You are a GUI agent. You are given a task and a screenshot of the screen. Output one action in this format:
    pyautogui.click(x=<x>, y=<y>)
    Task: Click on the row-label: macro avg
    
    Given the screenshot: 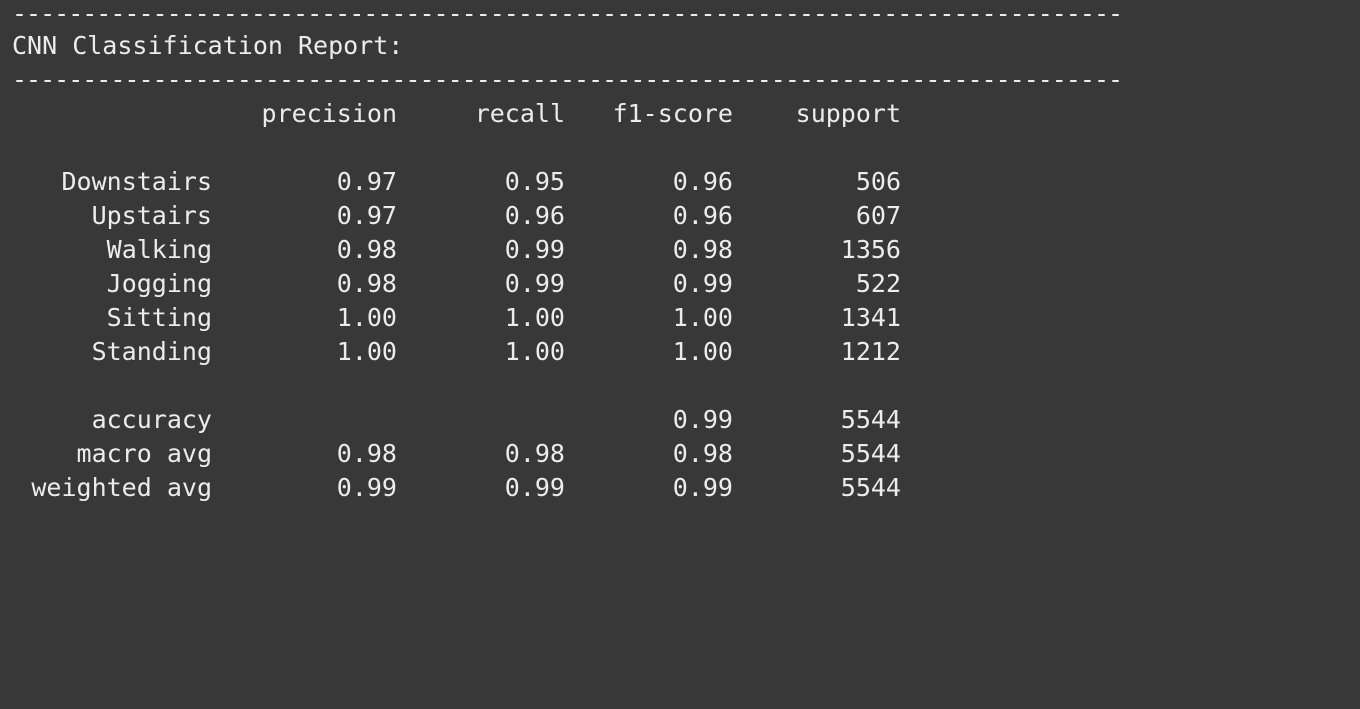 What is the action you would take?
    pyautogui.click(x=144, y=453)
    